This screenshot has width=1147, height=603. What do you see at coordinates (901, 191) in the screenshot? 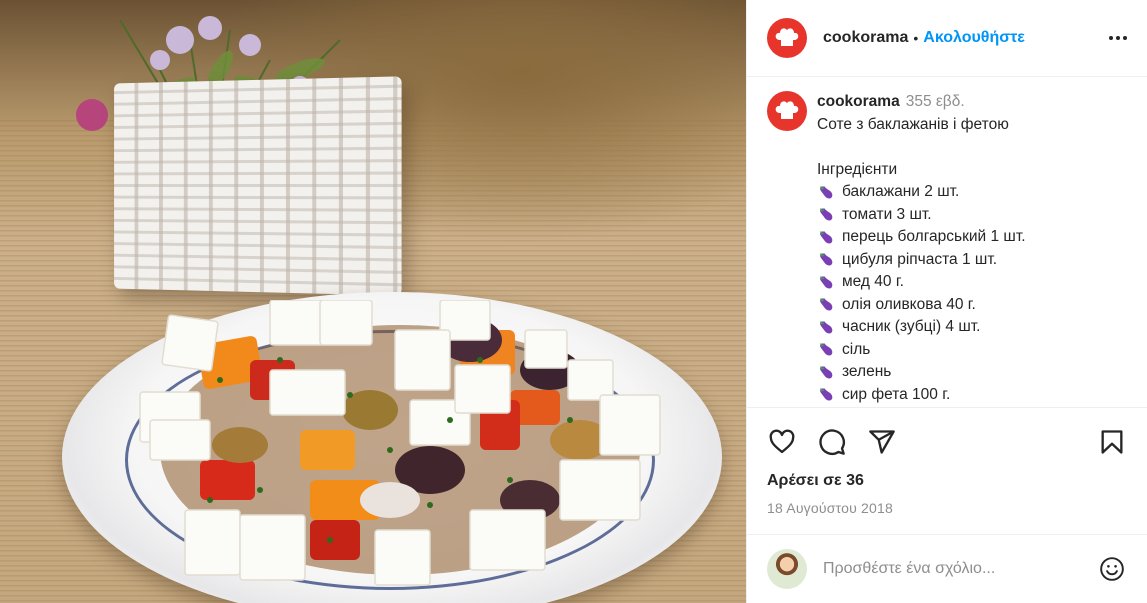
I see `ingredient-text: баклажани 2 шт.` at bounding box center [901, 191].